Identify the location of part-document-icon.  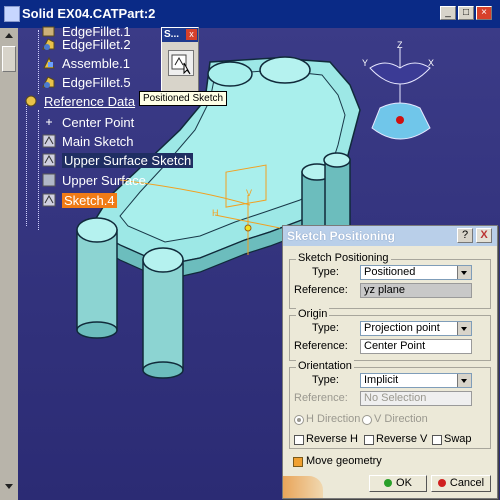
(12, 14).